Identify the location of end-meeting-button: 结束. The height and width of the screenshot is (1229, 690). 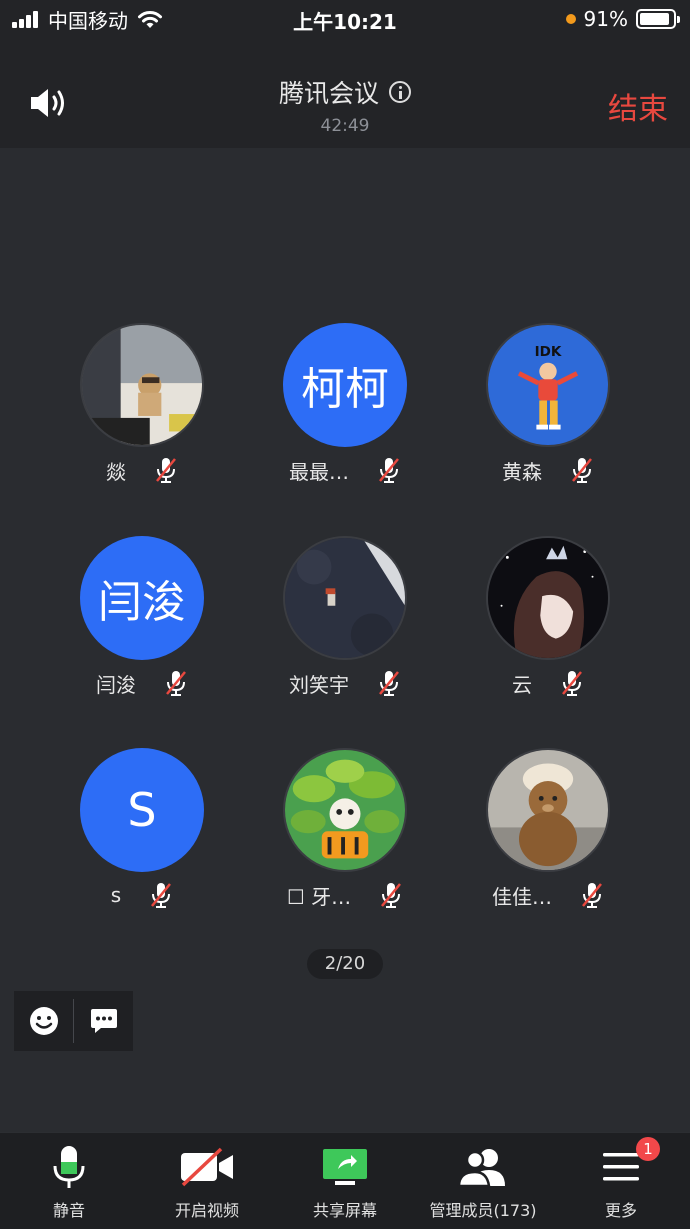
(638, 106).